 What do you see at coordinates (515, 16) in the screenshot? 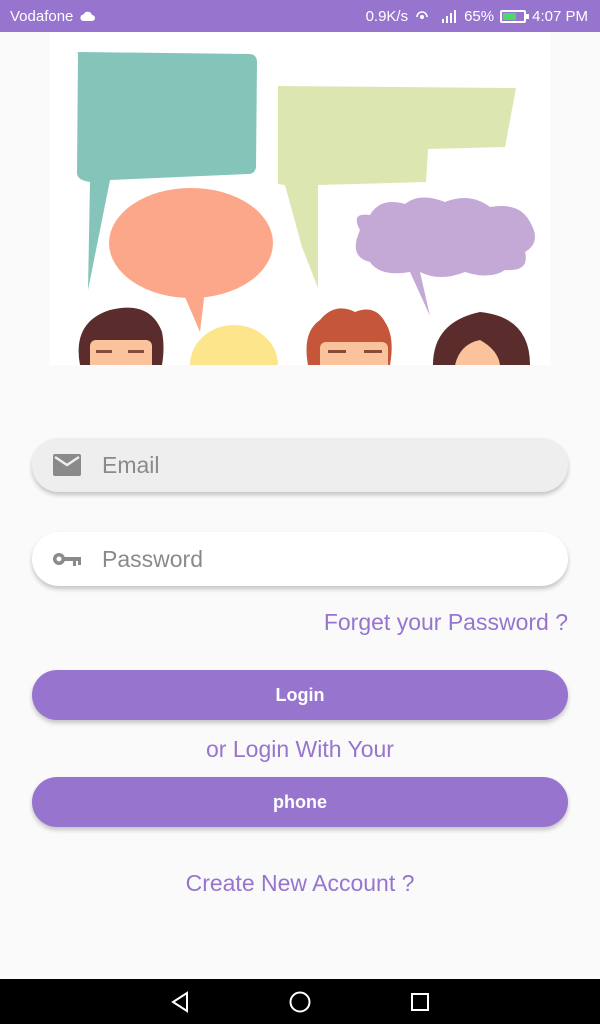
I see `battery-icon` at bounding box center [515, 16].